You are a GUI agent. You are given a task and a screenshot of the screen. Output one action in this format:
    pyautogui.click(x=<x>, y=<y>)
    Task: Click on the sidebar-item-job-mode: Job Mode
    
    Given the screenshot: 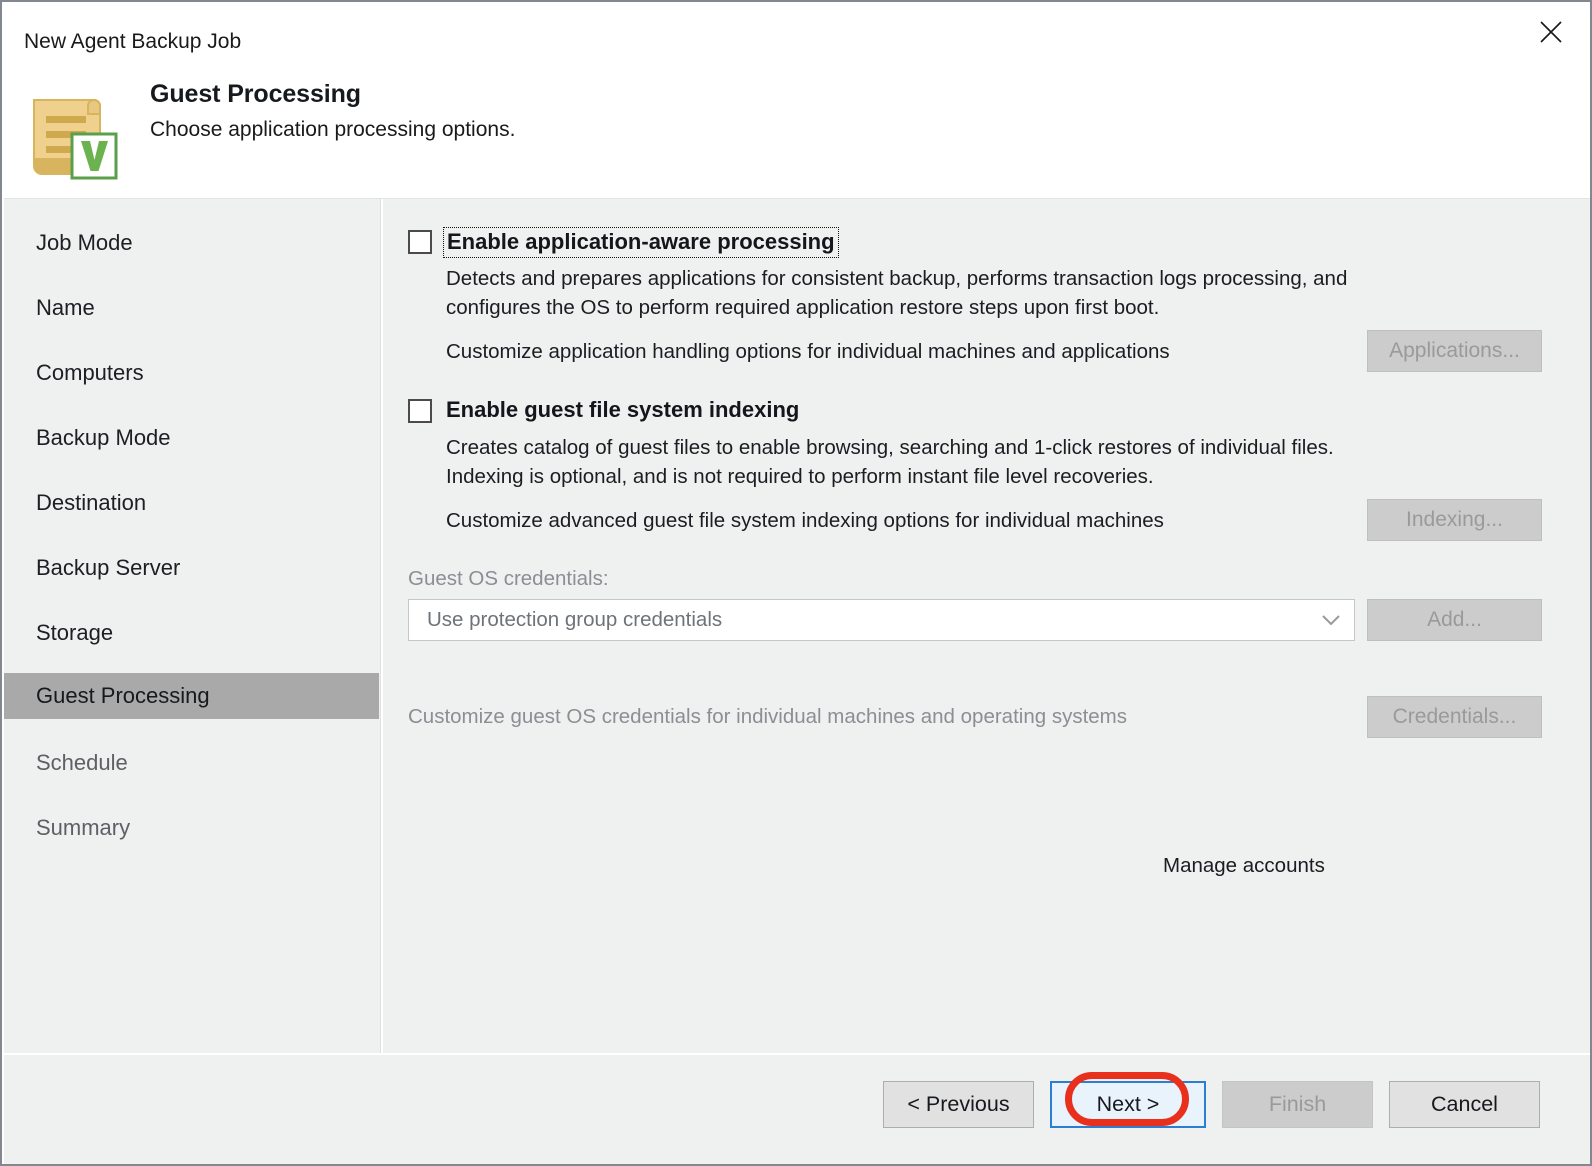 What is the action you would take?
    pyautogui.click(x=191, y=243)
    